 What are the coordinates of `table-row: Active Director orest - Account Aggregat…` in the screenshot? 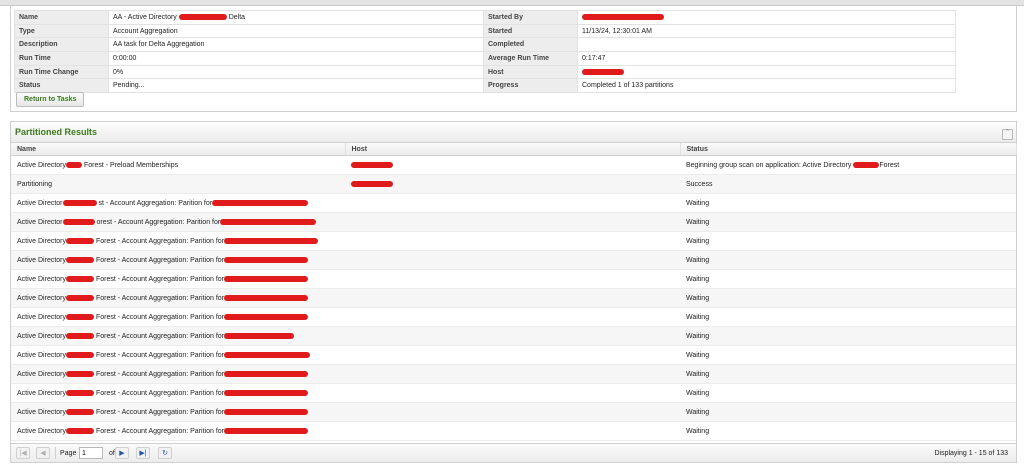 It's located at (513, 222).